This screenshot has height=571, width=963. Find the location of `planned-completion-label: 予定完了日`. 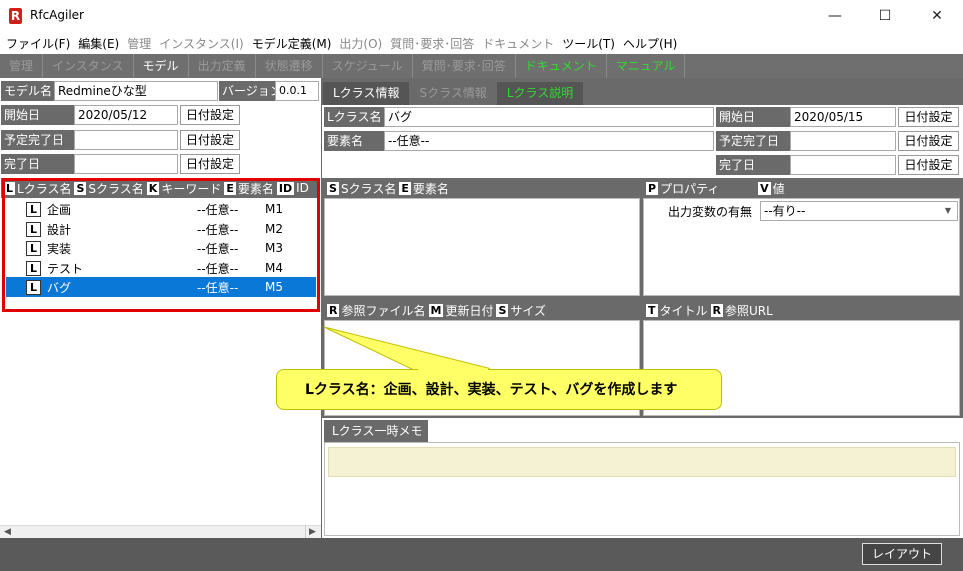

planned-completion-label: 予定完了日 is located at coordinates (37, 140).